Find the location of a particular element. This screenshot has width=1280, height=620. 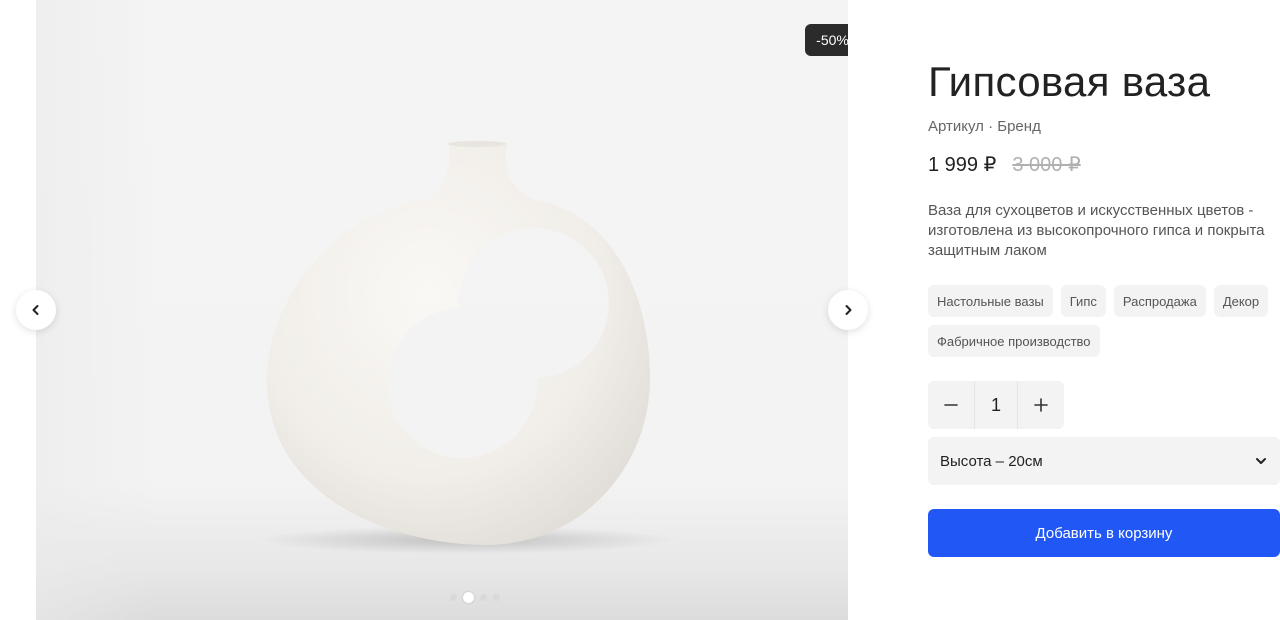

quantity-stepper: 1 is located at coordinates (996, 405).